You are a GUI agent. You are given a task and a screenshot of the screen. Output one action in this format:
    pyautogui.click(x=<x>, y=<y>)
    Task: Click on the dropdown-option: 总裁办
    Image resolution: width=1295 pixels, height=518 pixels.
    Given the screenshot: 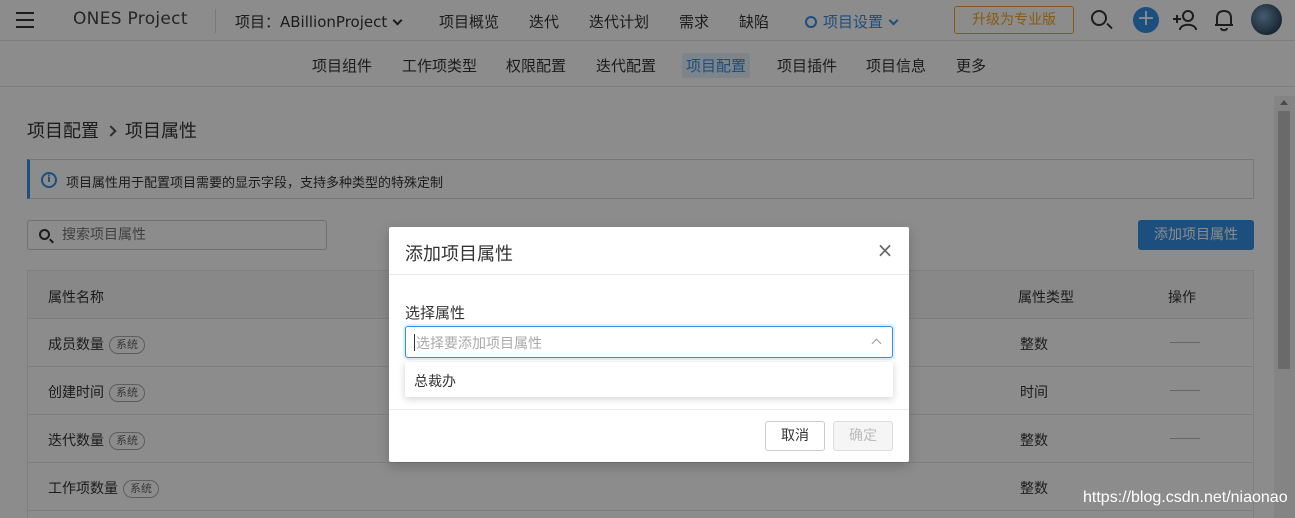 What is the action you would take?
    pyautogui.click(x=435, y=381)
    